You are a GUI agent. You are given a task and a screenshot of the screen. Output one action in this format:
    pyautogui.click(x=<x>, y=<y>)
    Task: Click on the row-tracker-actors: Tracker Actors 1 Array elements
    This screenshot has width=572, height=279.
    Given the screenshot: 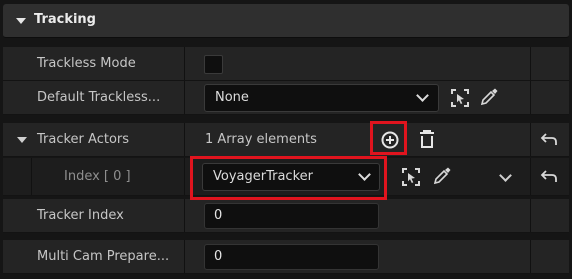 What is the action you would take?
    pyautogui.click(x=286, y=140)
    